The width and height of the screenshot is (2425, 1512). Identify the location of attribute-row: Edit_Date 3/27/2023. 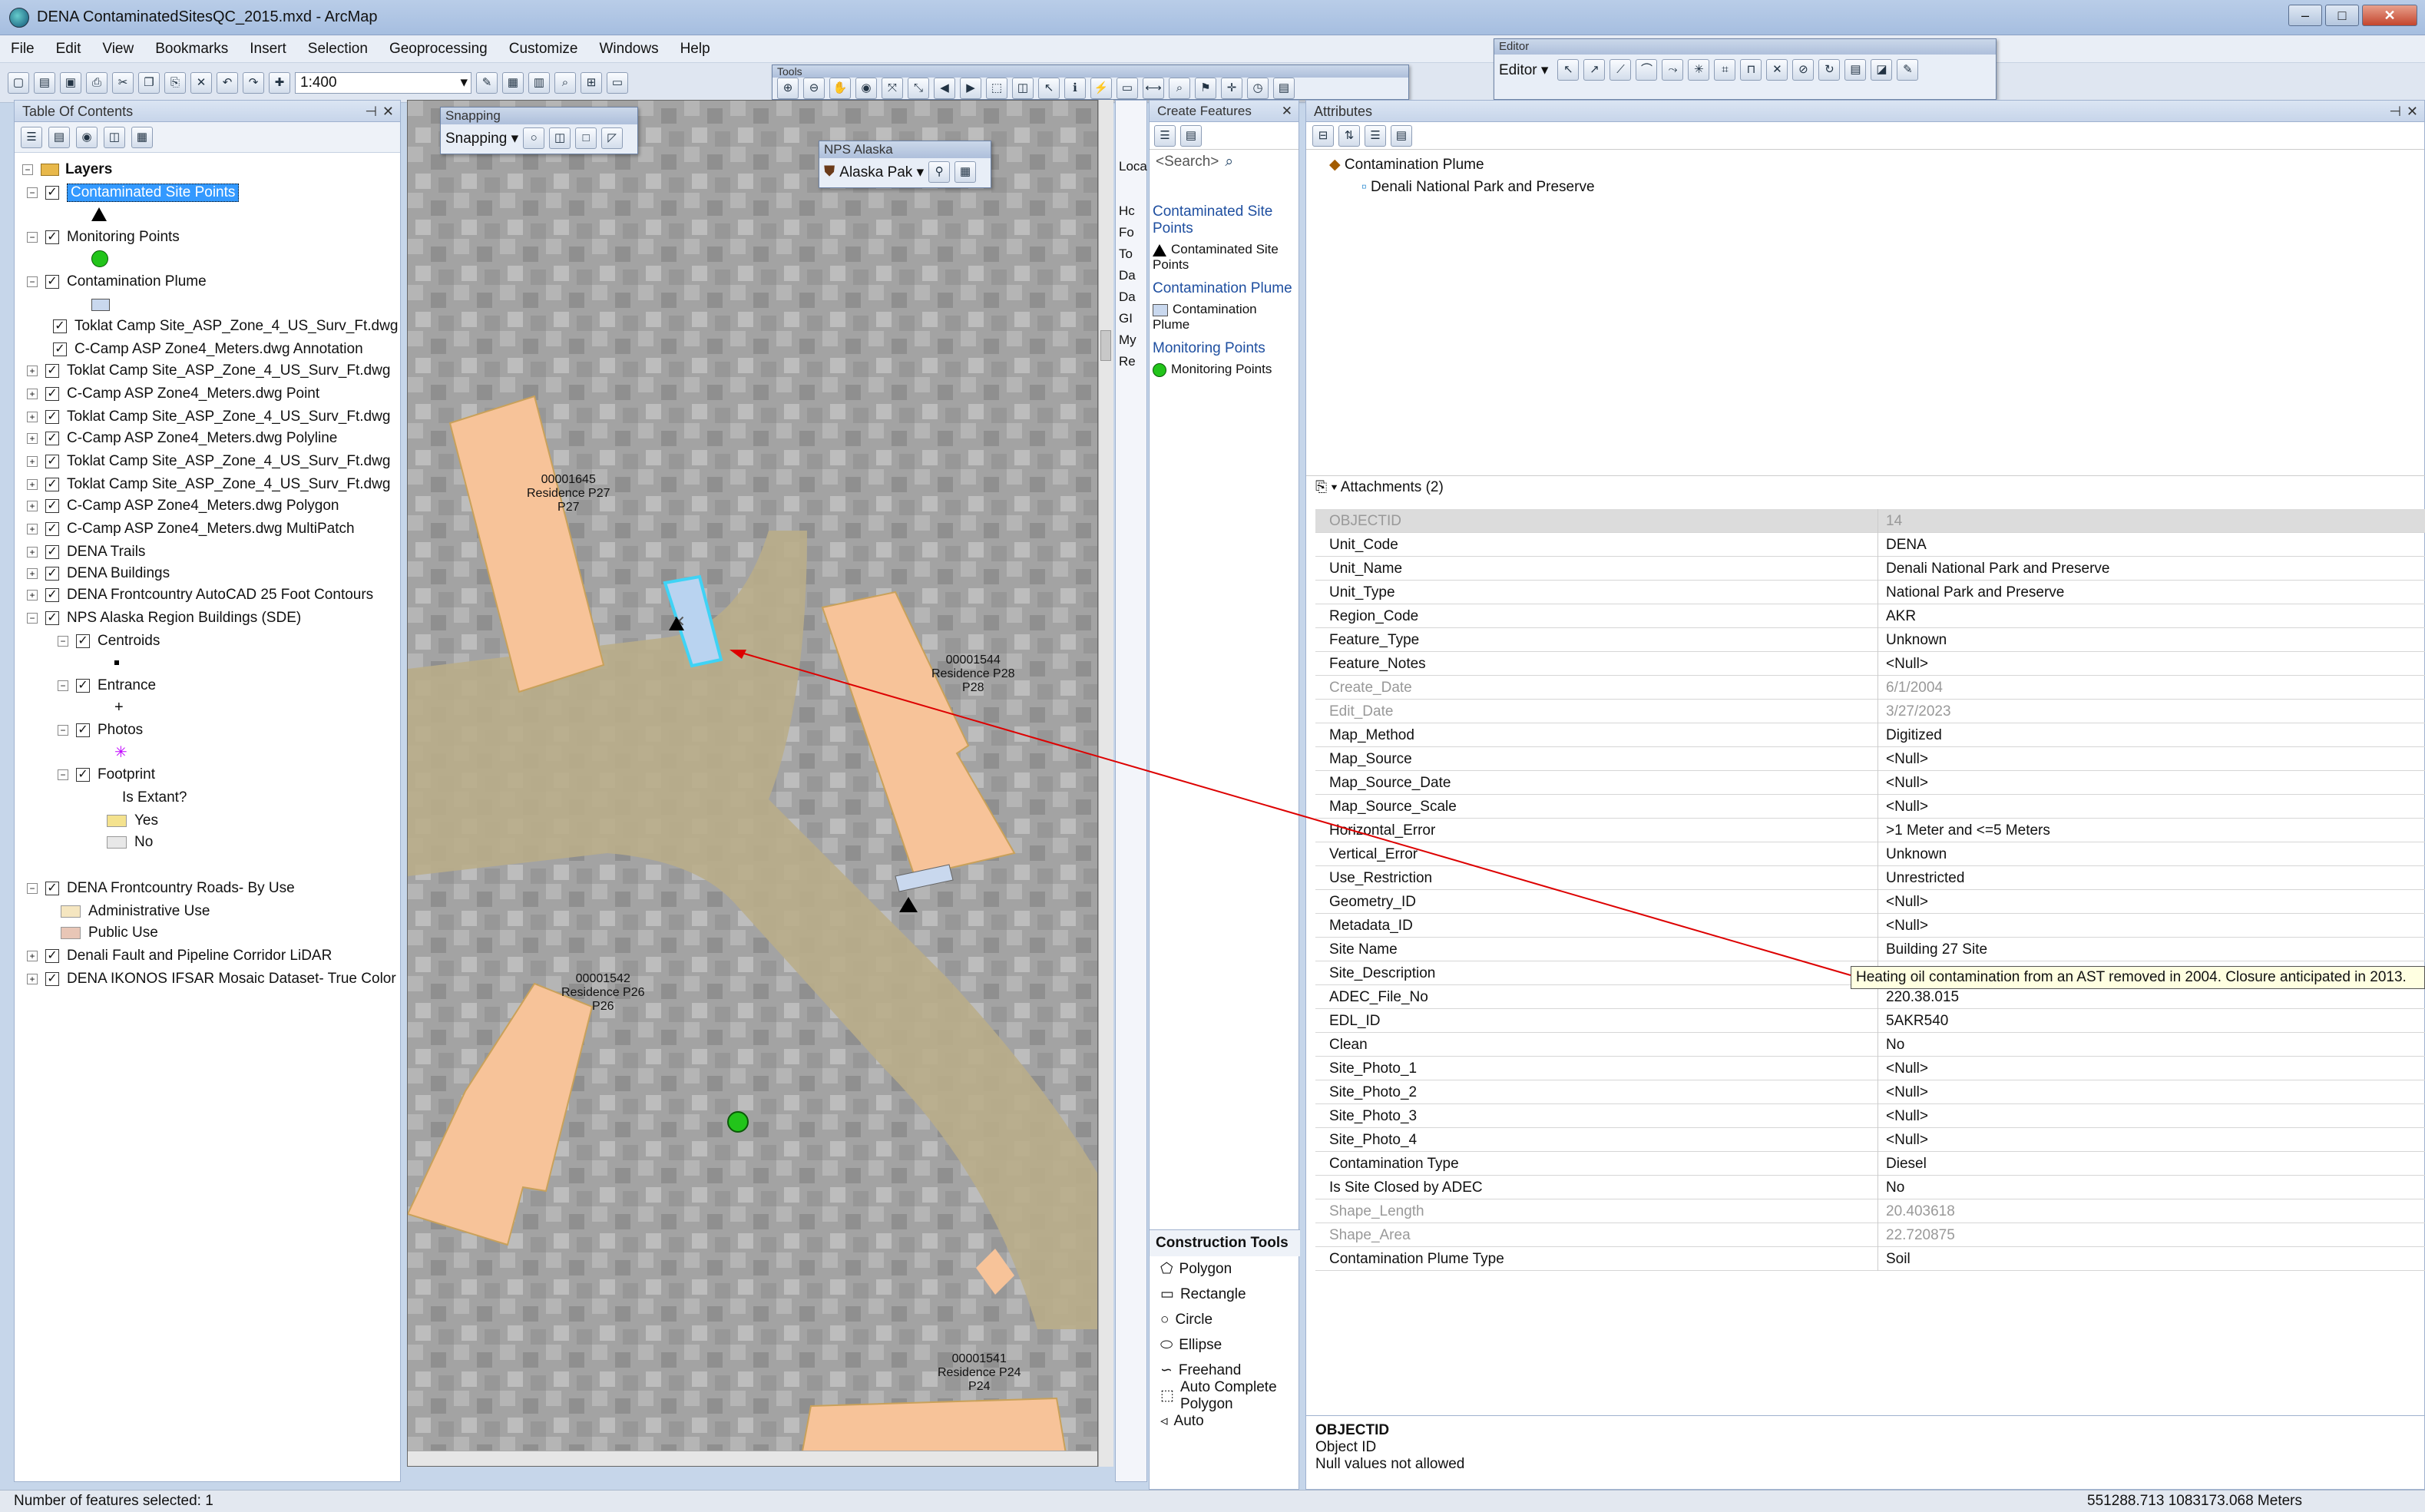
(1870, 711).